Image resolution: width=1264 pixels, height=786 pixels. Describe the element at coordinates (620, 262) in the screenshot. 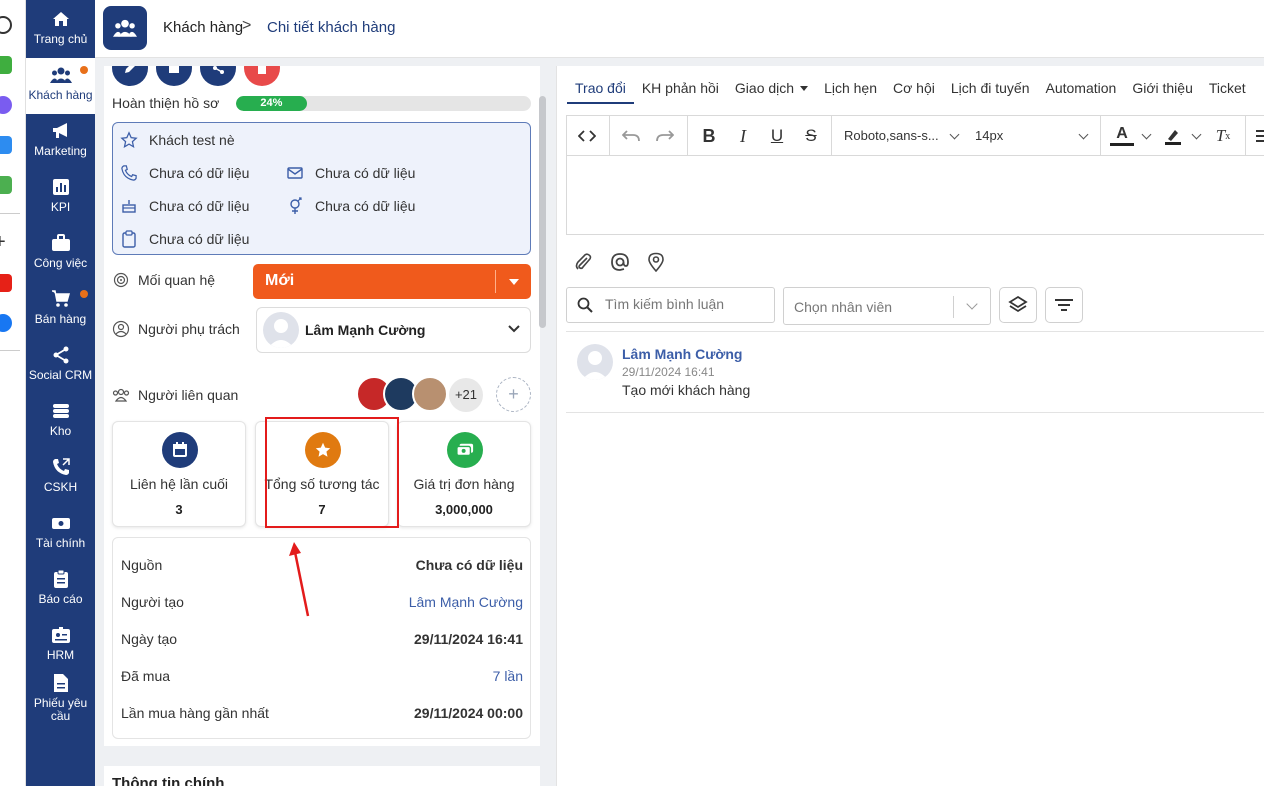

I see `mention-icon` at that location.